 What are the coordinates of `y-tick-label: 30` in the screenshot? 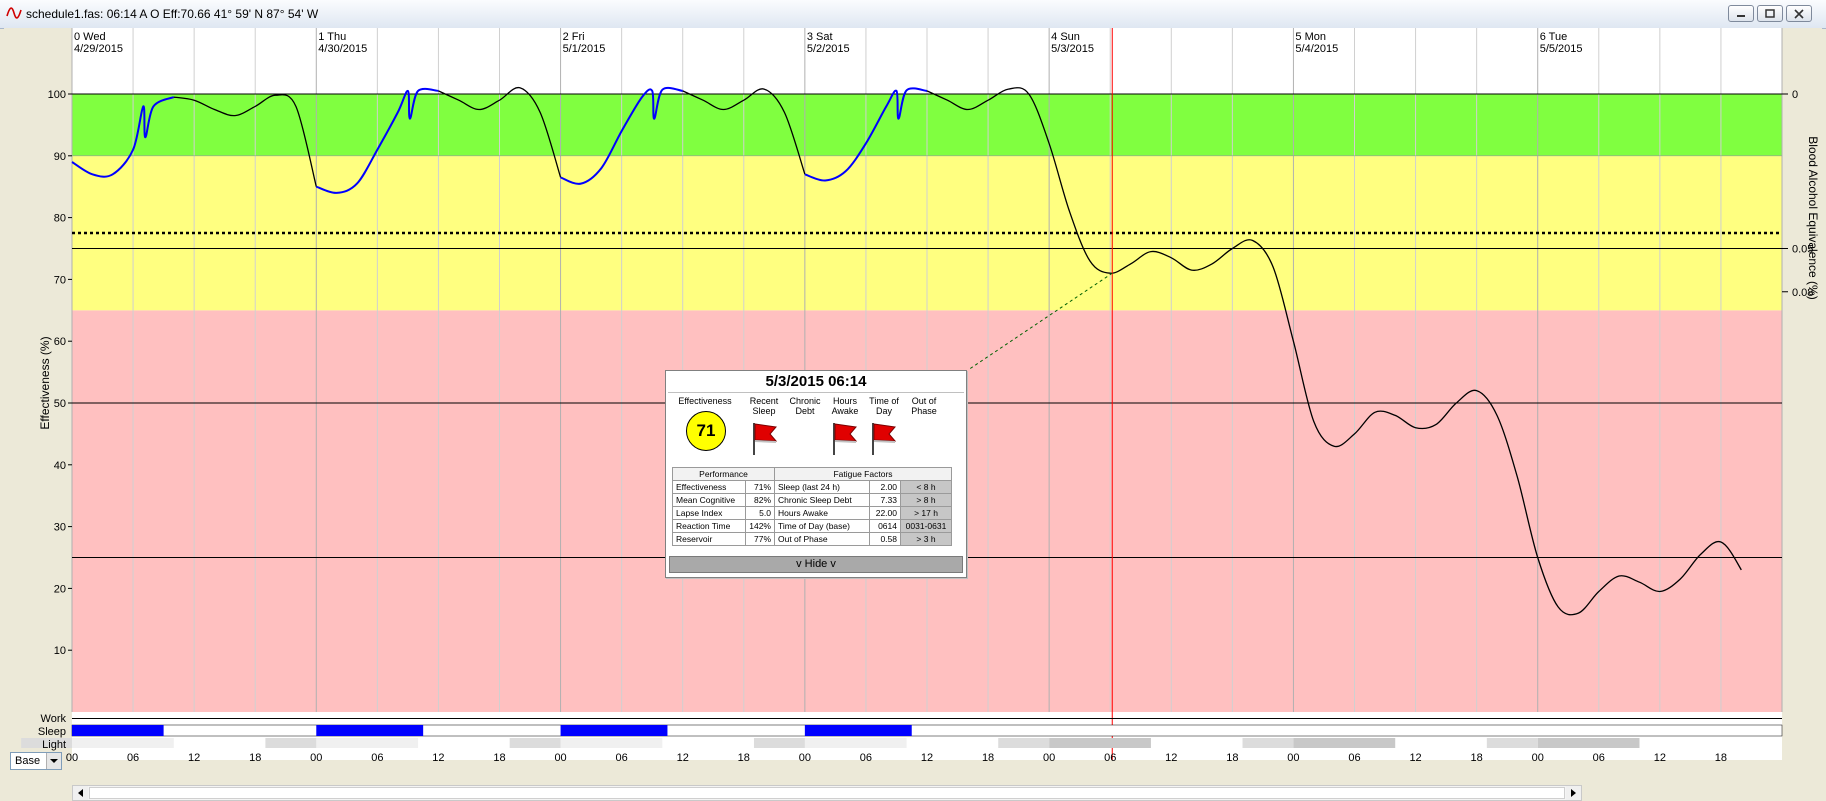 It's located at (60, 528).